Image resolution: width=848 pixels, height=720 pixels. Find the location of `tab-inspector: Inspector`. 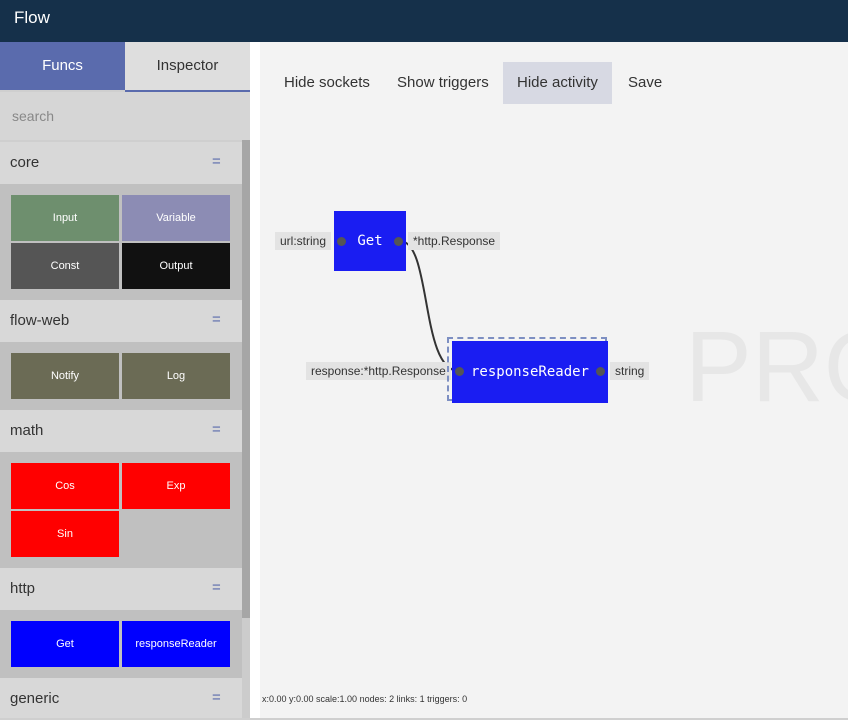

tab-inspector: Inspector is located at coordinates (187, 67).